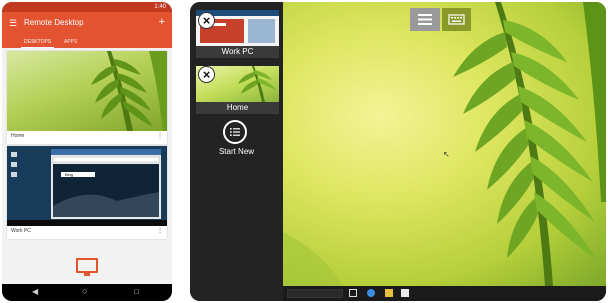 The image size is (608, 303). I want to click on desktop-name: Work PC, so click(21, 231).